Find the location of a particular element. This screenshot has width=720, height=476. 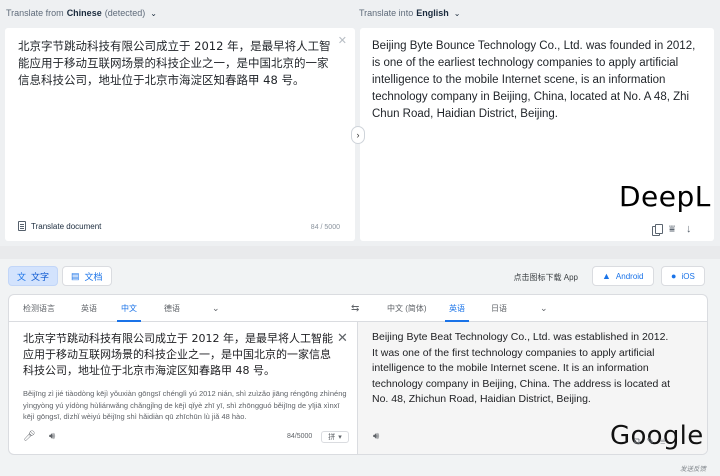

source-toolbar: 🎤︎ 🔊︎ 84/5000 拼 ▾ is located at coordinates (186, 438).